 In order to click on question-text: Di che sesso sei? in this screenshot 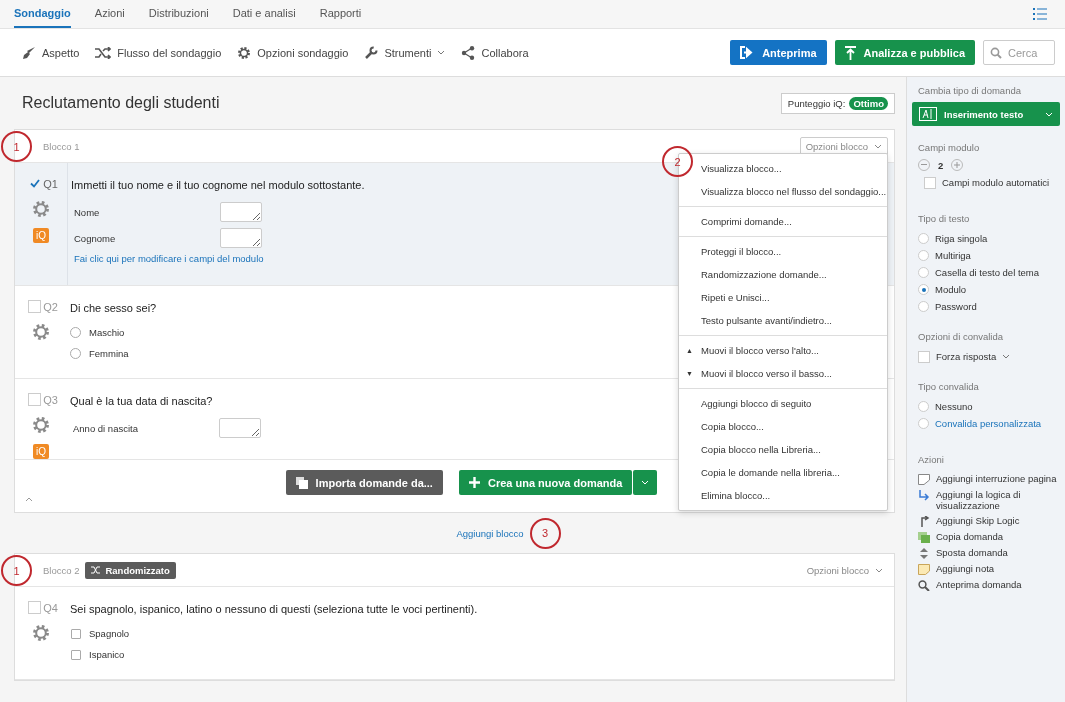, I will do `click(113, 308)`.